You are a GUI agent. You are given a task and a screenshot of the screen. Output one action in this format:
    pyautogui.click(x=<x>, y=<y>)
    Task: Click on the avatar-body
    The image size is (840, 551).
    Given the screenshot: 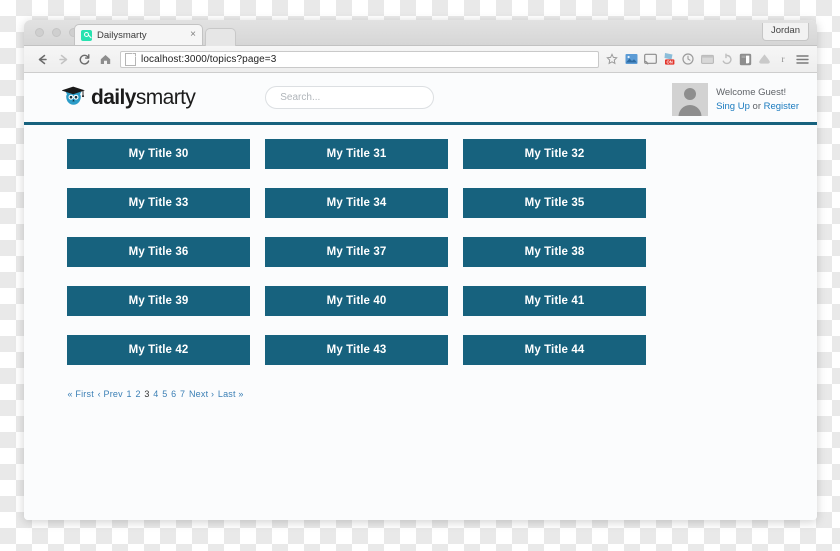 What is the action you would take?
    pyautogui.click(x=690, y=110)
    